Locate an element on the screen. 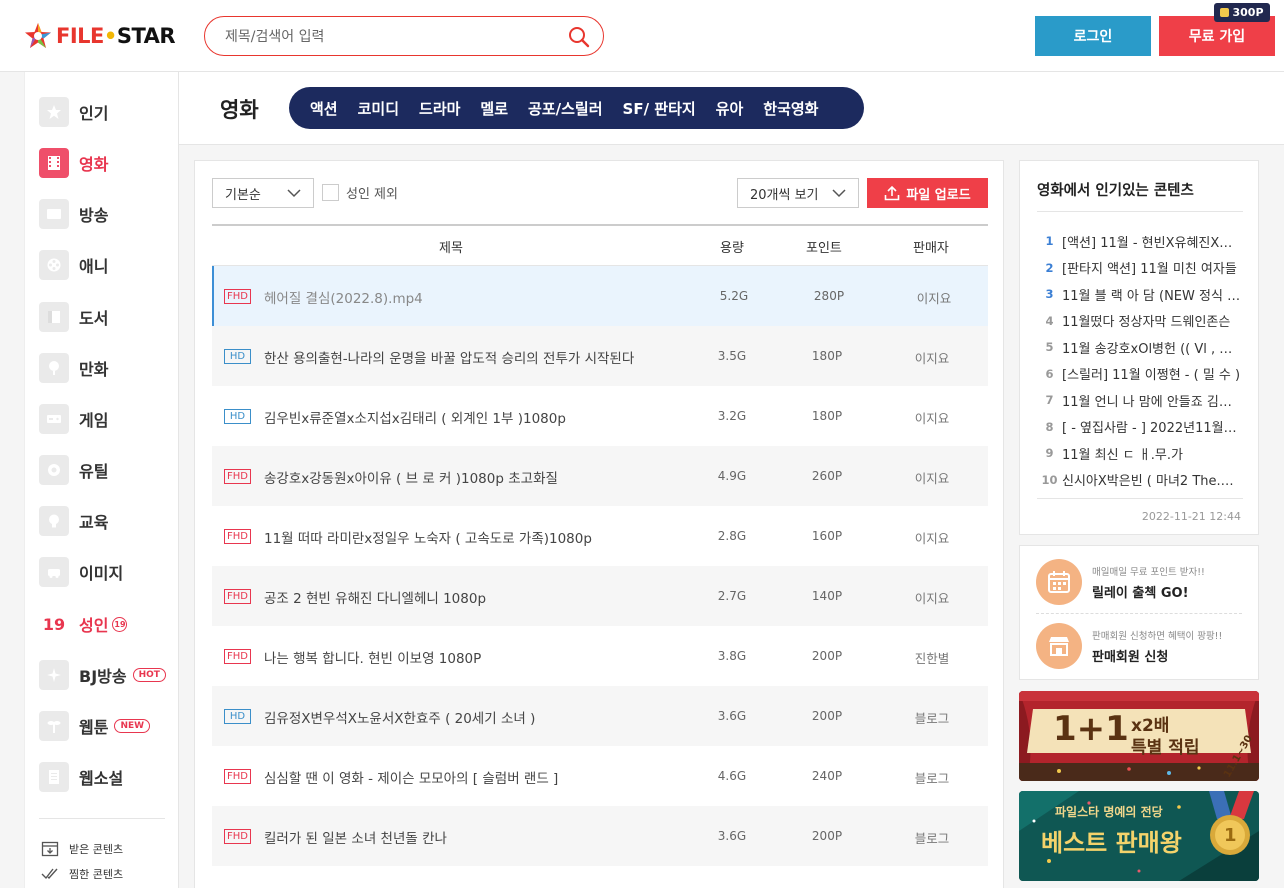  row-title: 김우빈x류준열x소지섭x김태리 ( 외계인 1부 )1080p is located at coordinates (479, 417).